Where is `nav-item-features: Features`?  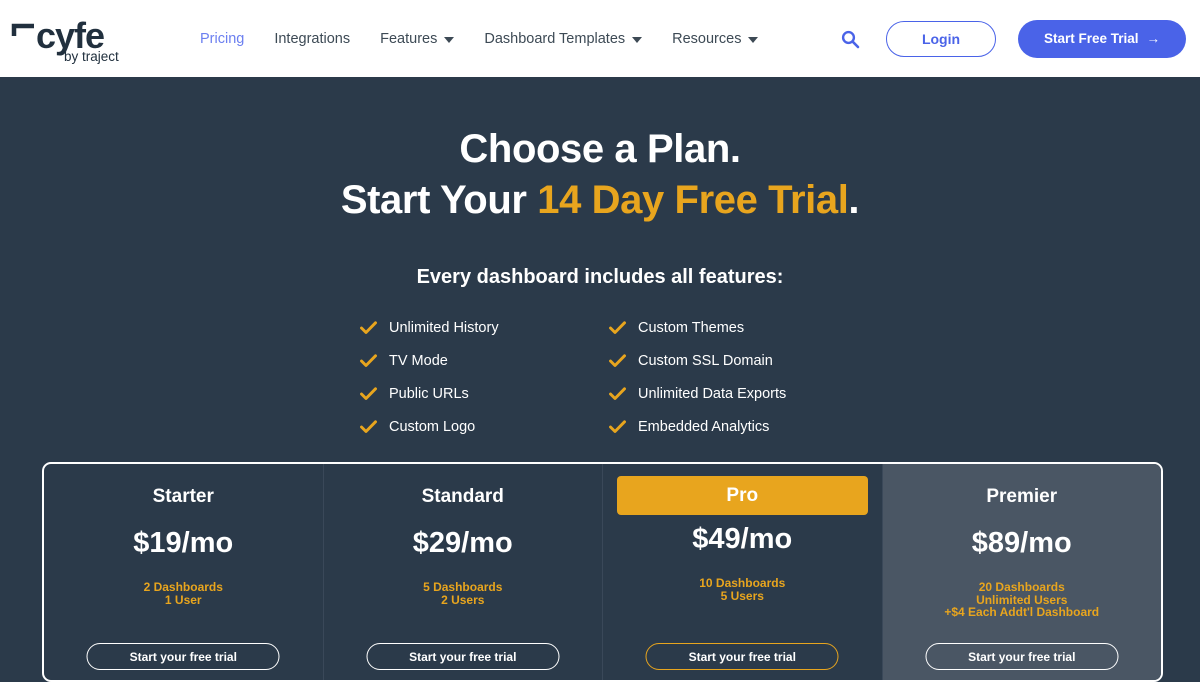
nav-item-features: Features is located at coordinates (417, 38).